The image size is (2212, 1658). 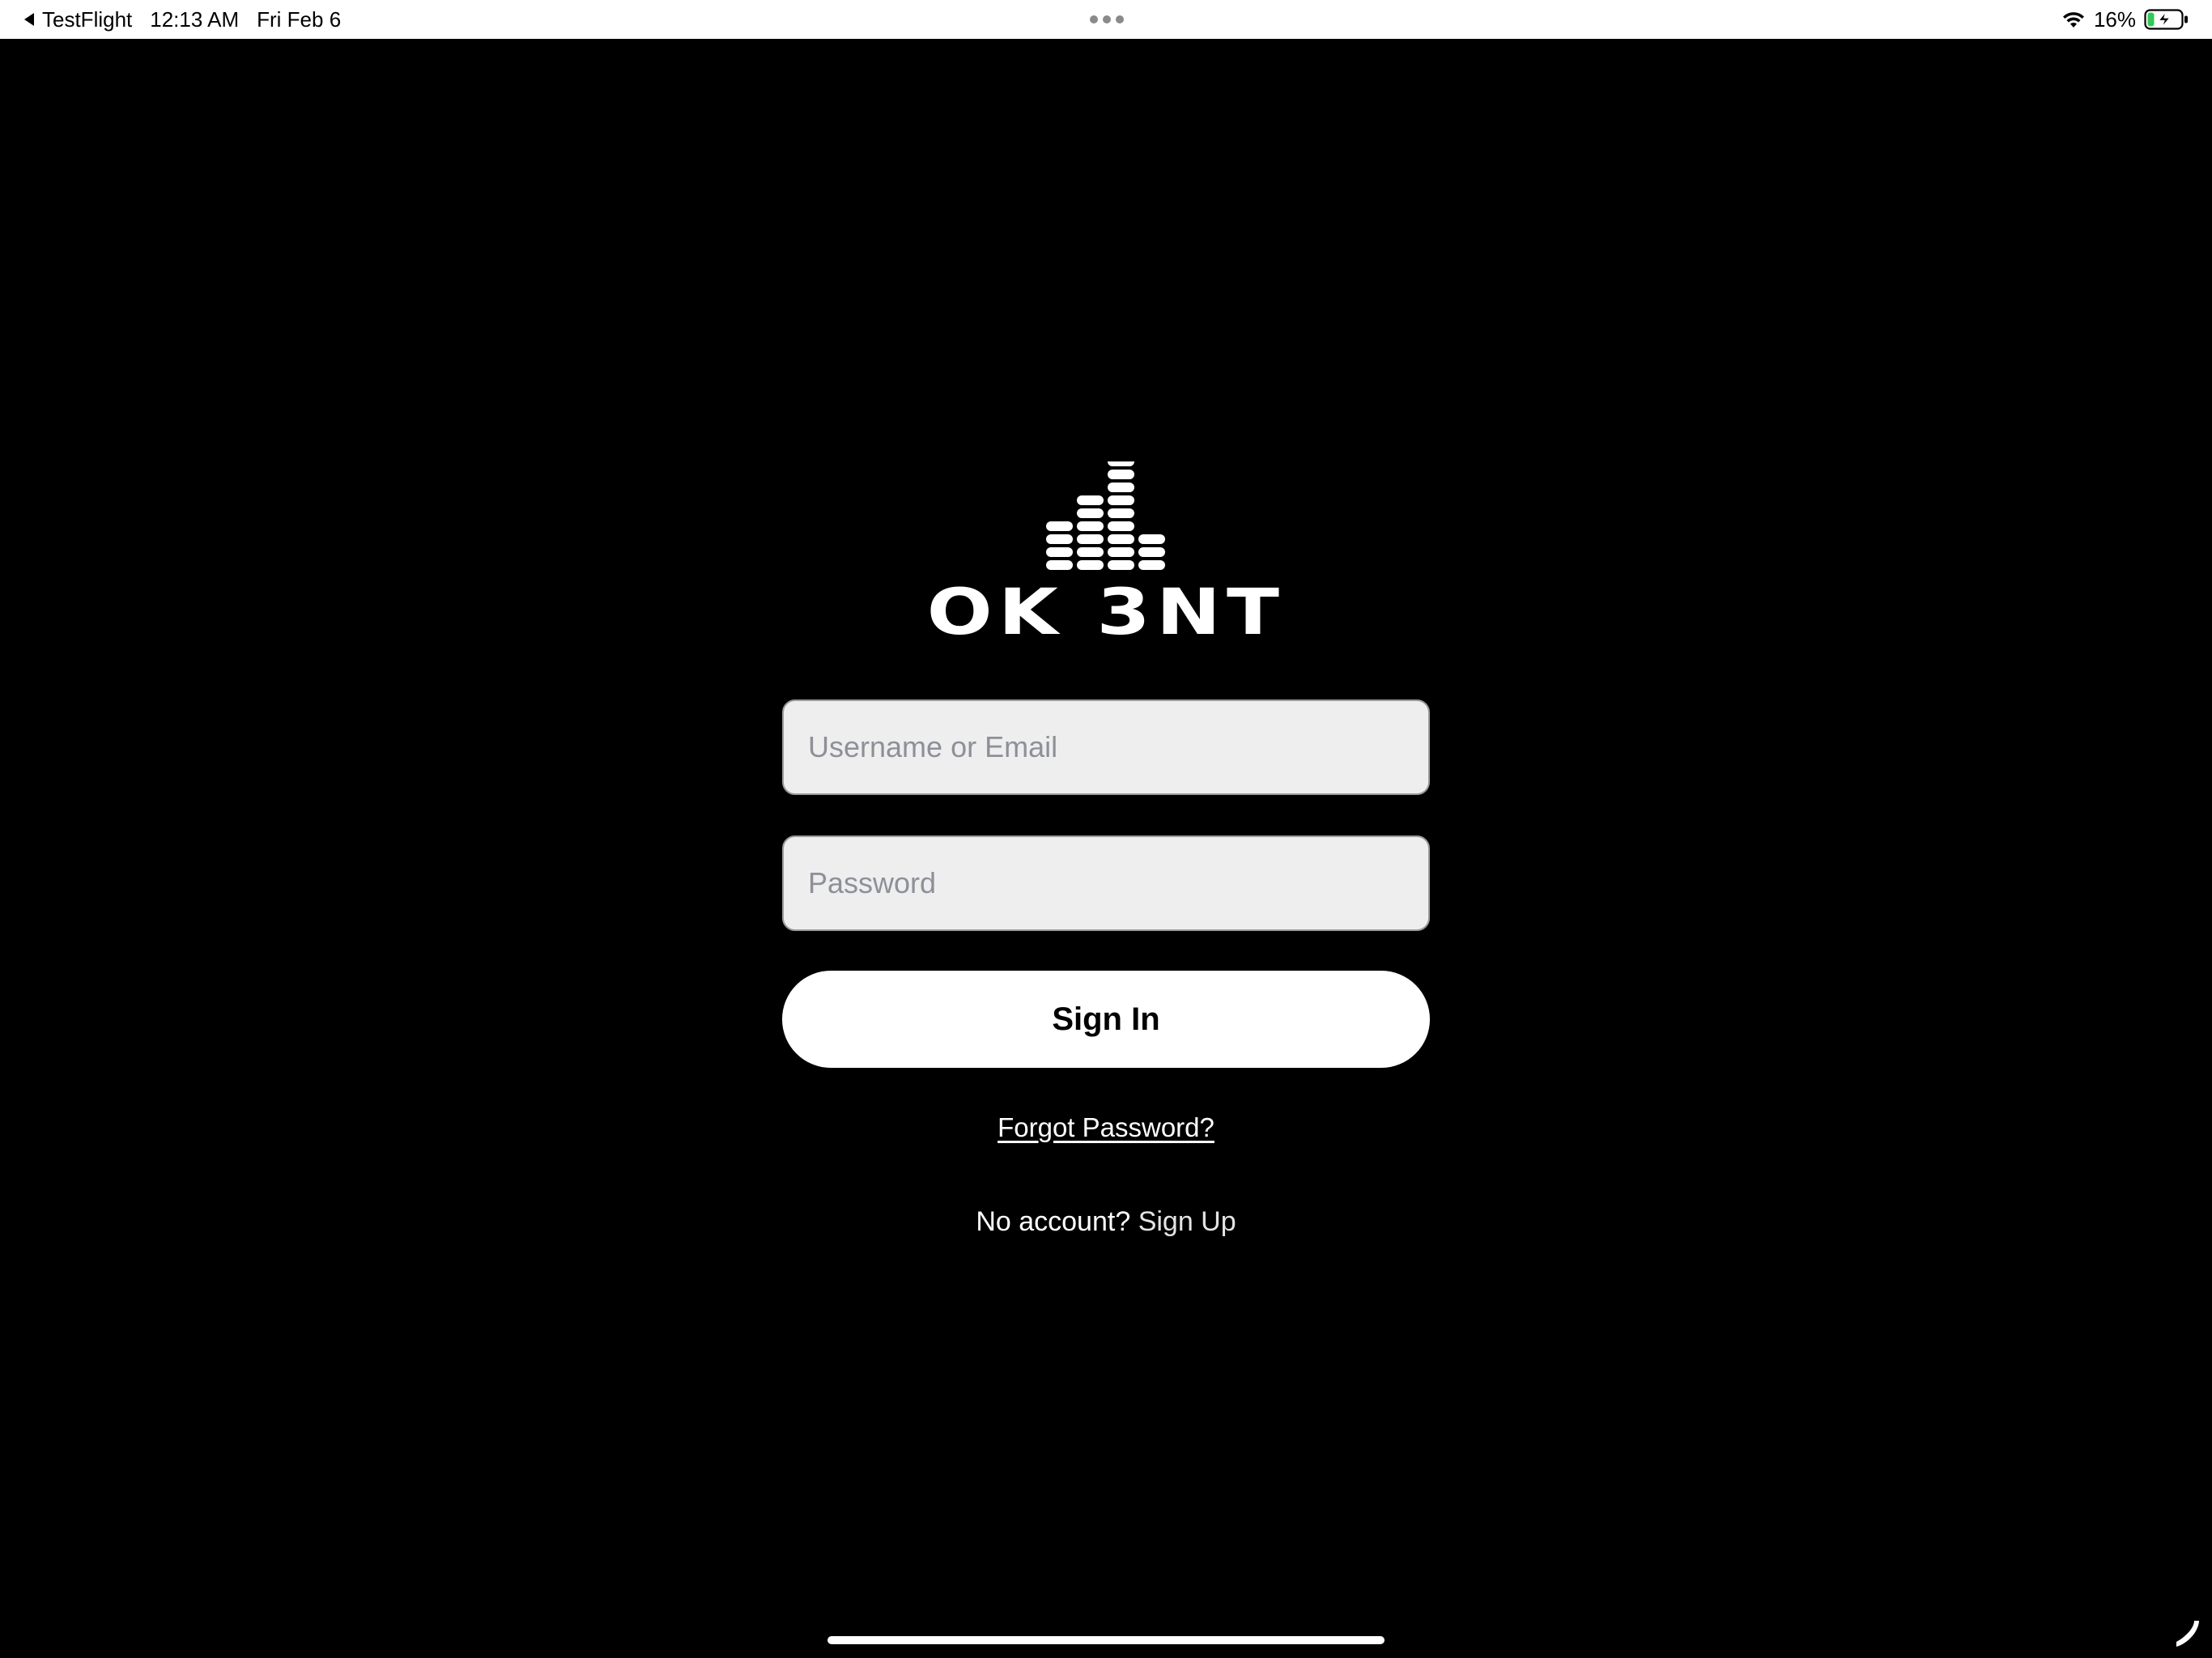 I want to click on forgot-password-link: Forgot Password?, so click(x=1106, y=1127).